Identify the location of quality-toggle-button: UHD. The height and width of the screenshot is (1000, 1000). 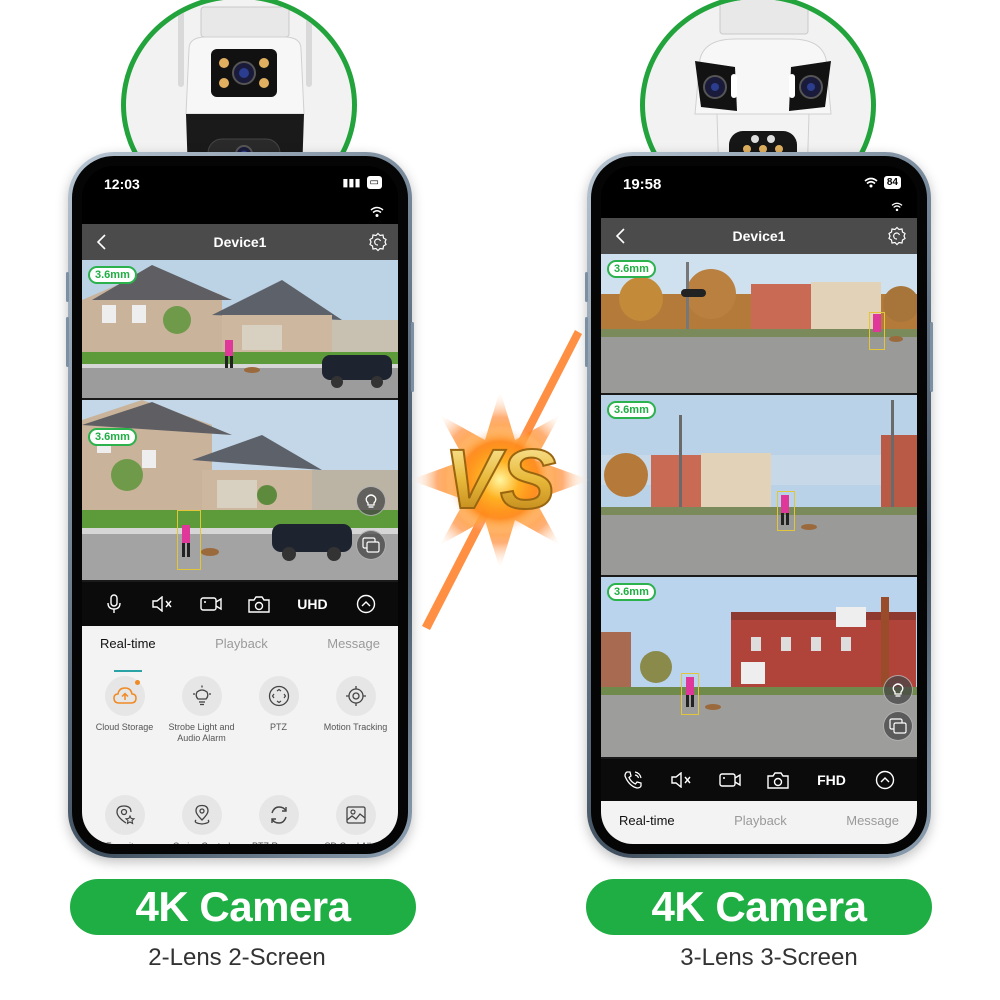
(312, 604).